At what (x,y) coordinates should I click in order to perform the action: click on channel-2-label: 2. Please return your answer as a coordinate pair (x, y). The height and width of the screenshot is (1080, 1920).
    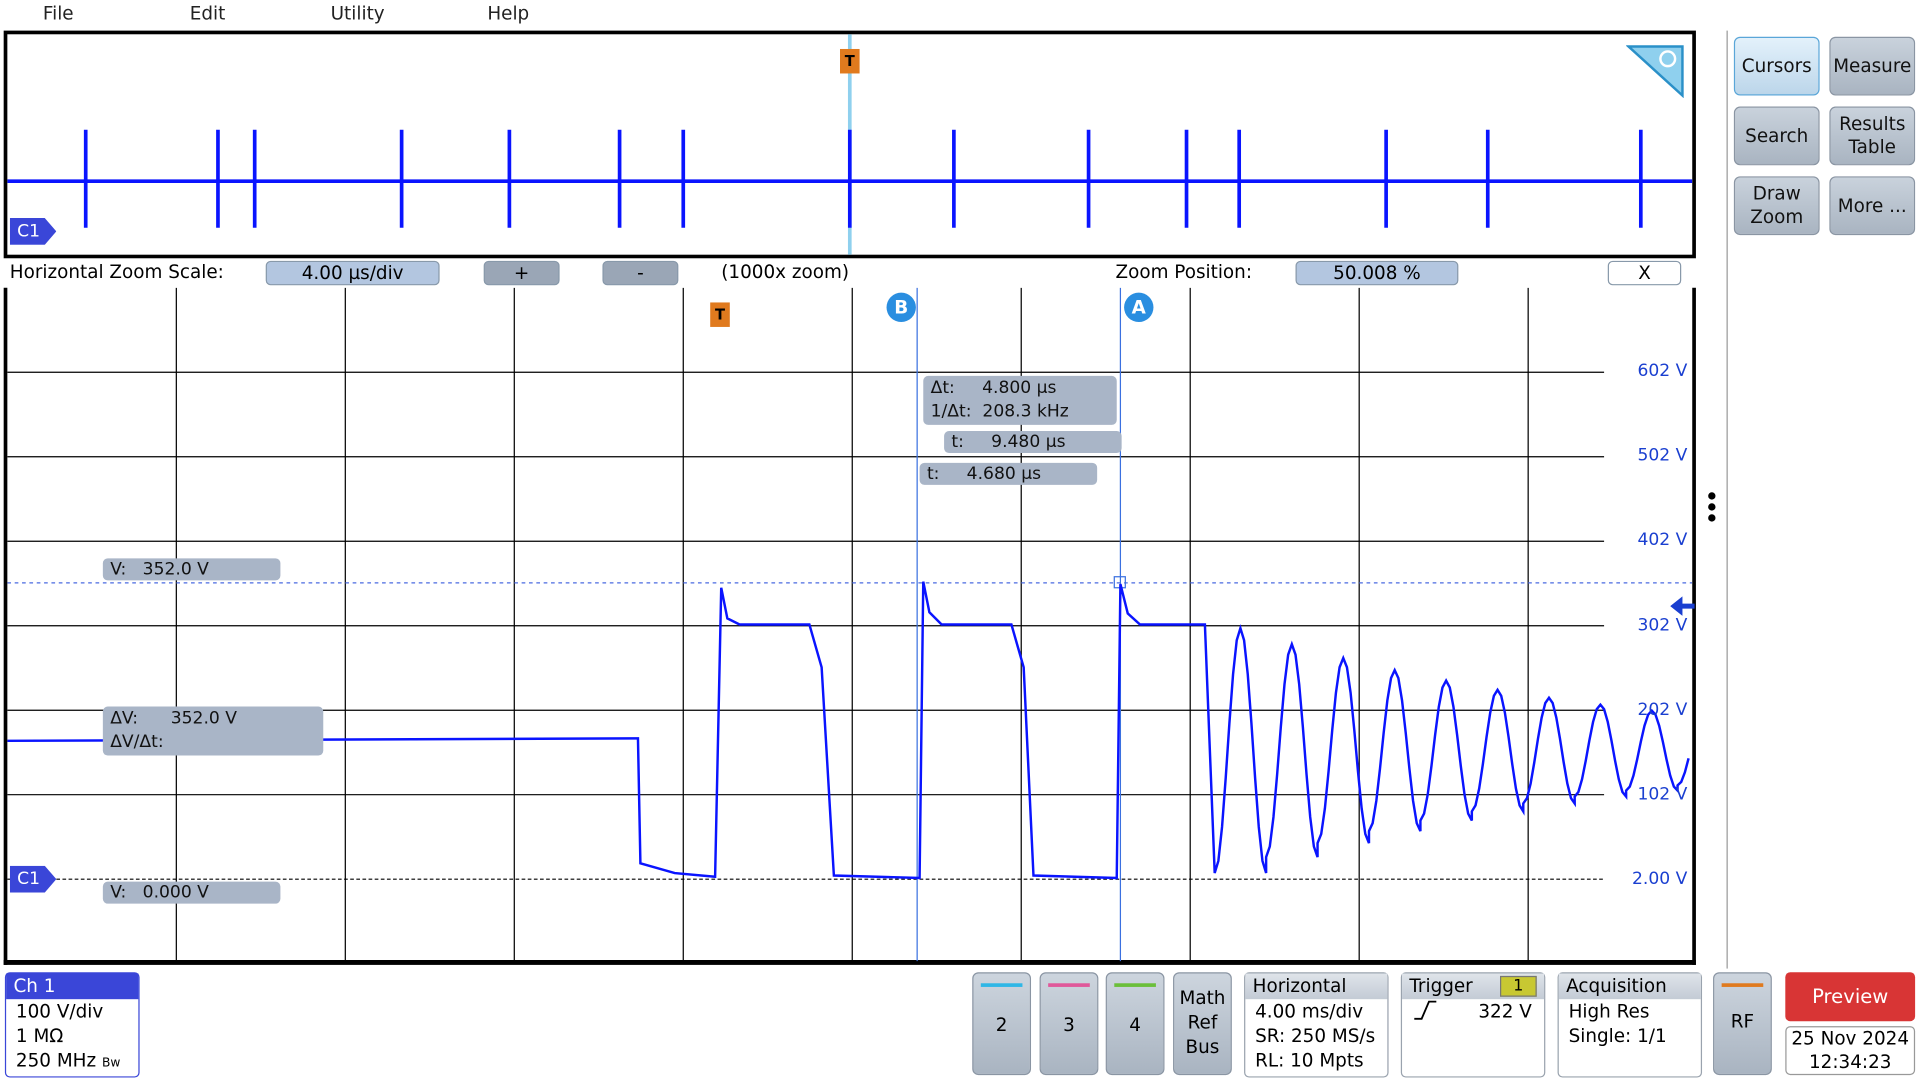
    Looking at the image, I should click on (1001, 1024).